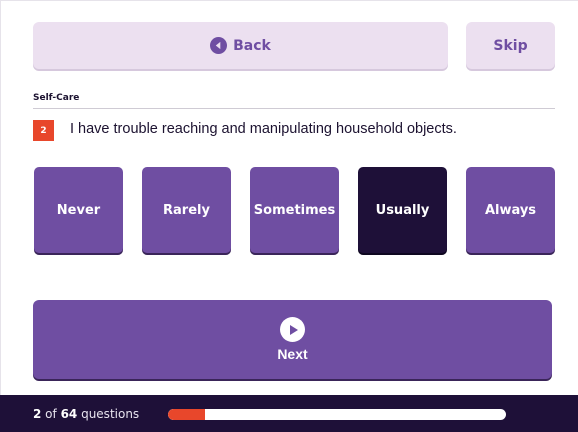 The width and height of the screenshot is (578, 432). Describe the element at coordinates (43, 130) in the screenshot. I see `question-number-badge: 2` at that location.